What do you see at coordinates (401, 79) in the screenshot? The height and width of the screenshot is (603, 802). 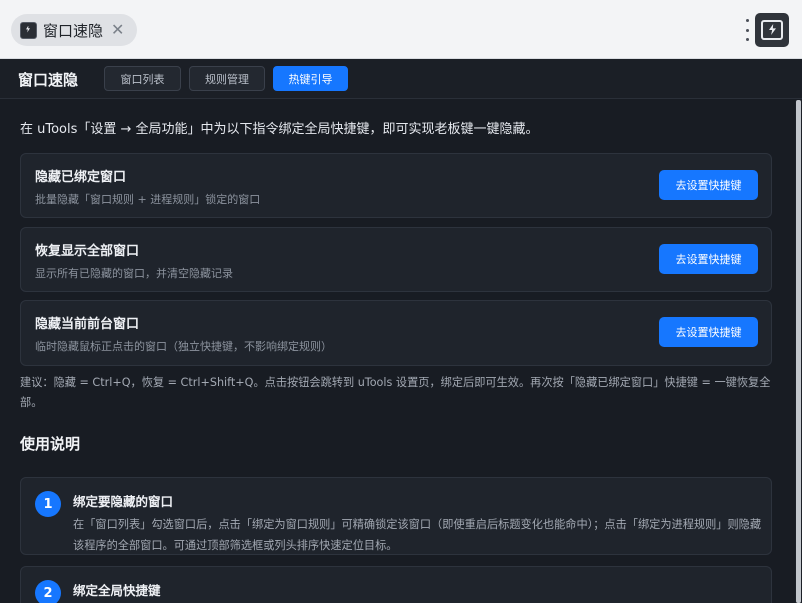 I see `app-header: 窗口速隐 窗口列表 规则管理 热键引导` at bounding box center [401, 79].